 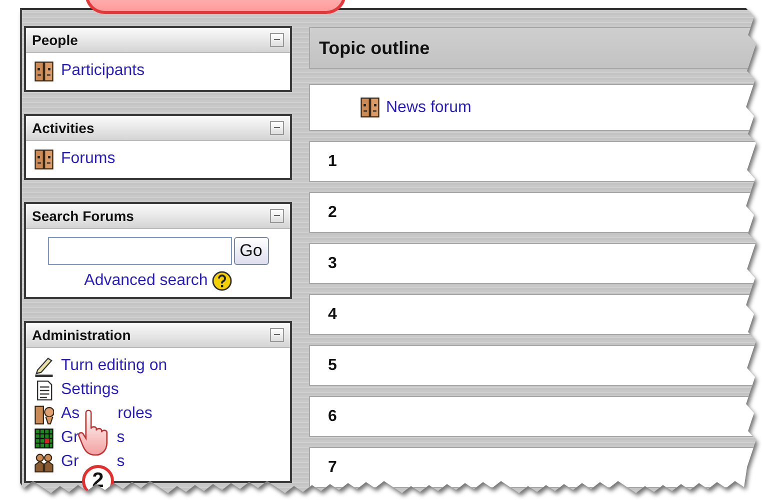 I want to click on partial-link-text: roles, so click(x=135, y=414).